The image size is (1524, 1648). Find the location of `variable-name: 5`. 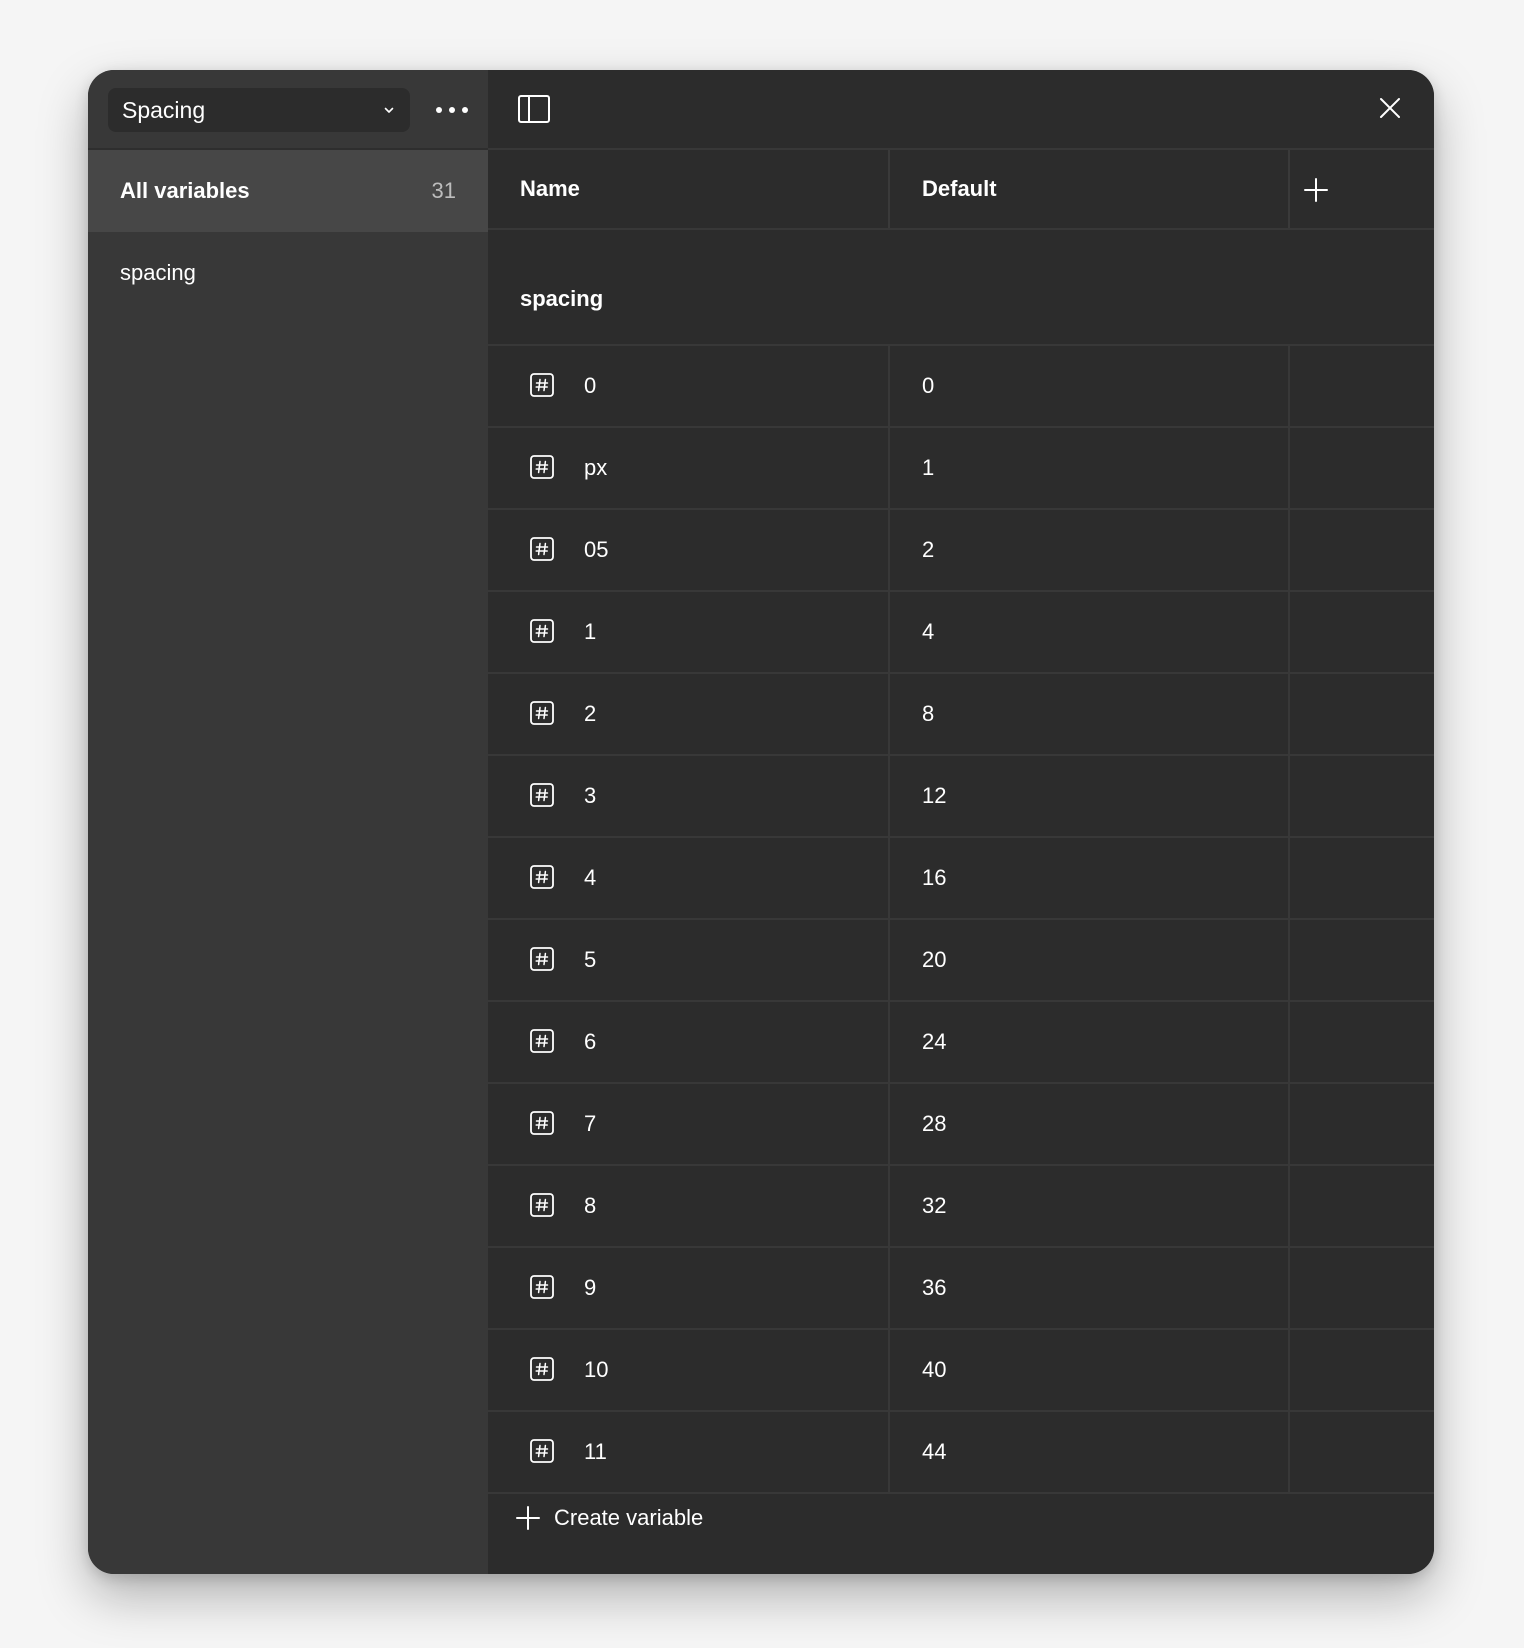

variable-name: 5 is located at coordinates (590, 959).